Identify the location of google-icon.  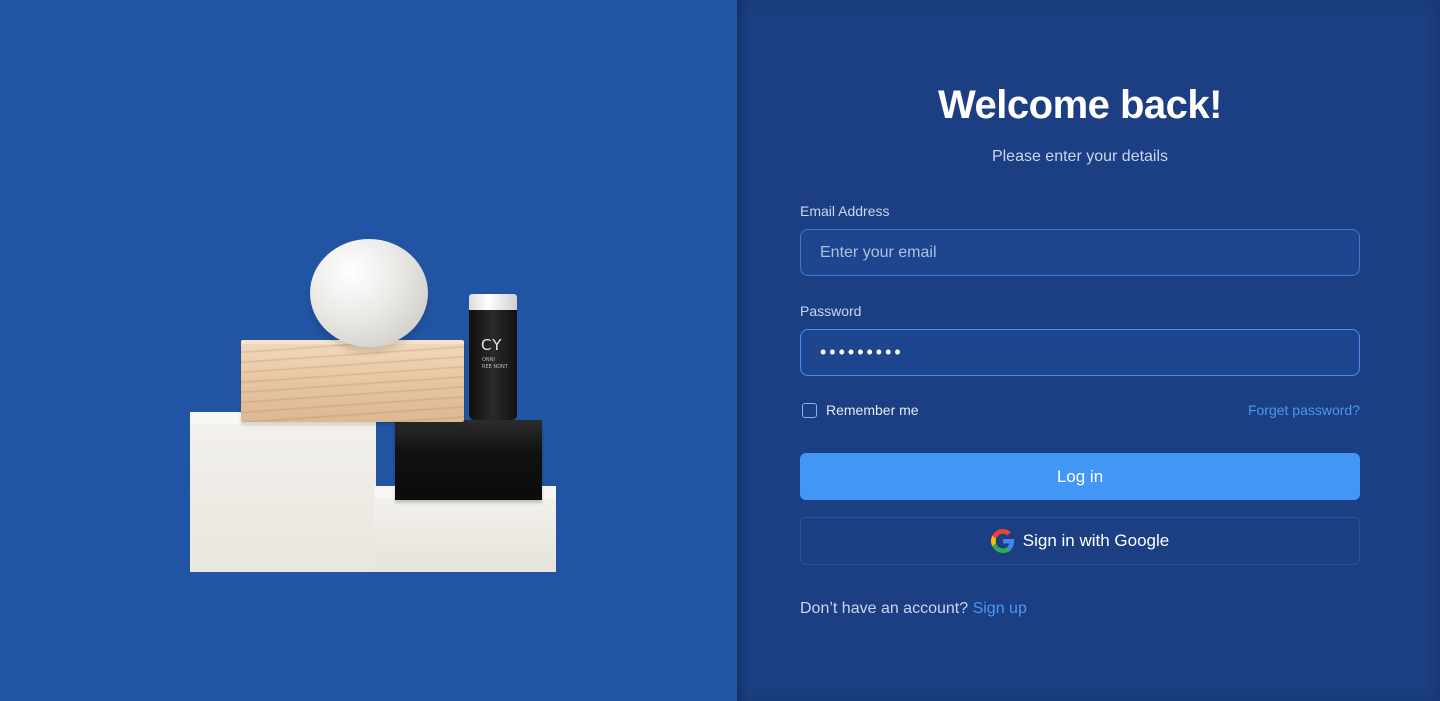
(1002, 541).